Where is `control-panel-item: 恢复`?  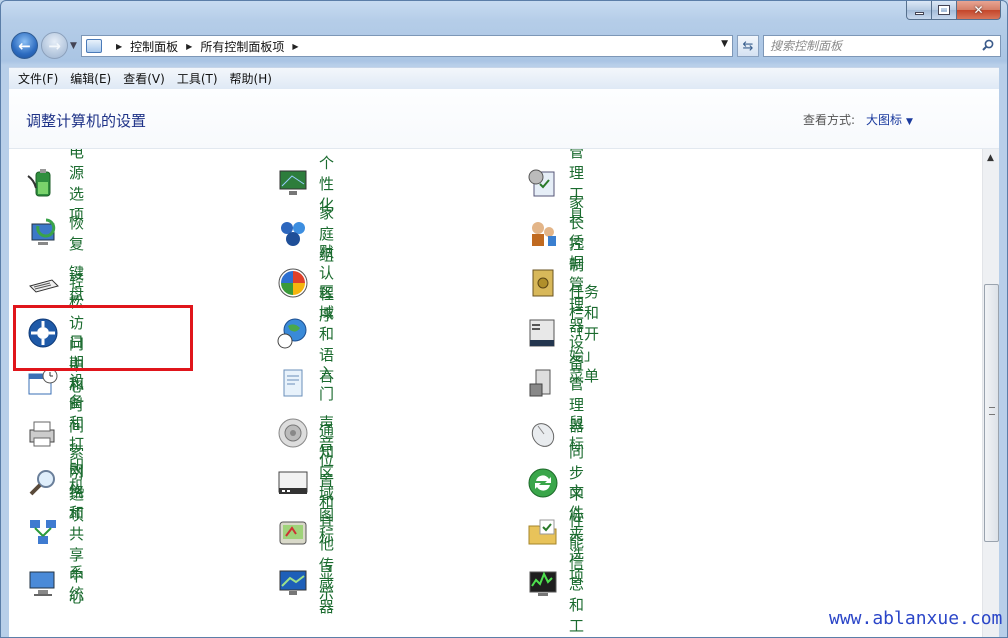 control-panel-item: 恢复 is located at coordinates (55, 233).